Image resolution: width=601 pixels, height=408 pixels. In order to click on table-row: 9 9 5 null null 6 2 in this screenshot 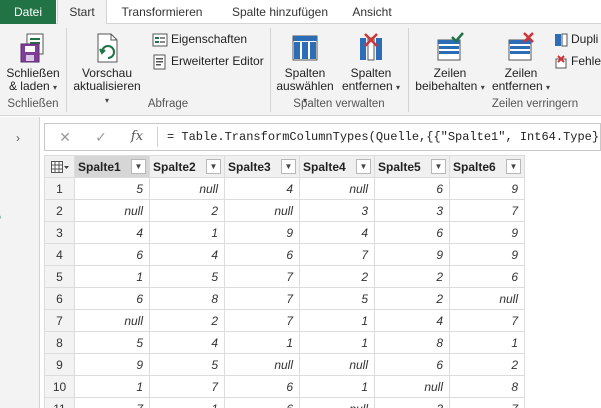, I will do `click(284, 364)`.